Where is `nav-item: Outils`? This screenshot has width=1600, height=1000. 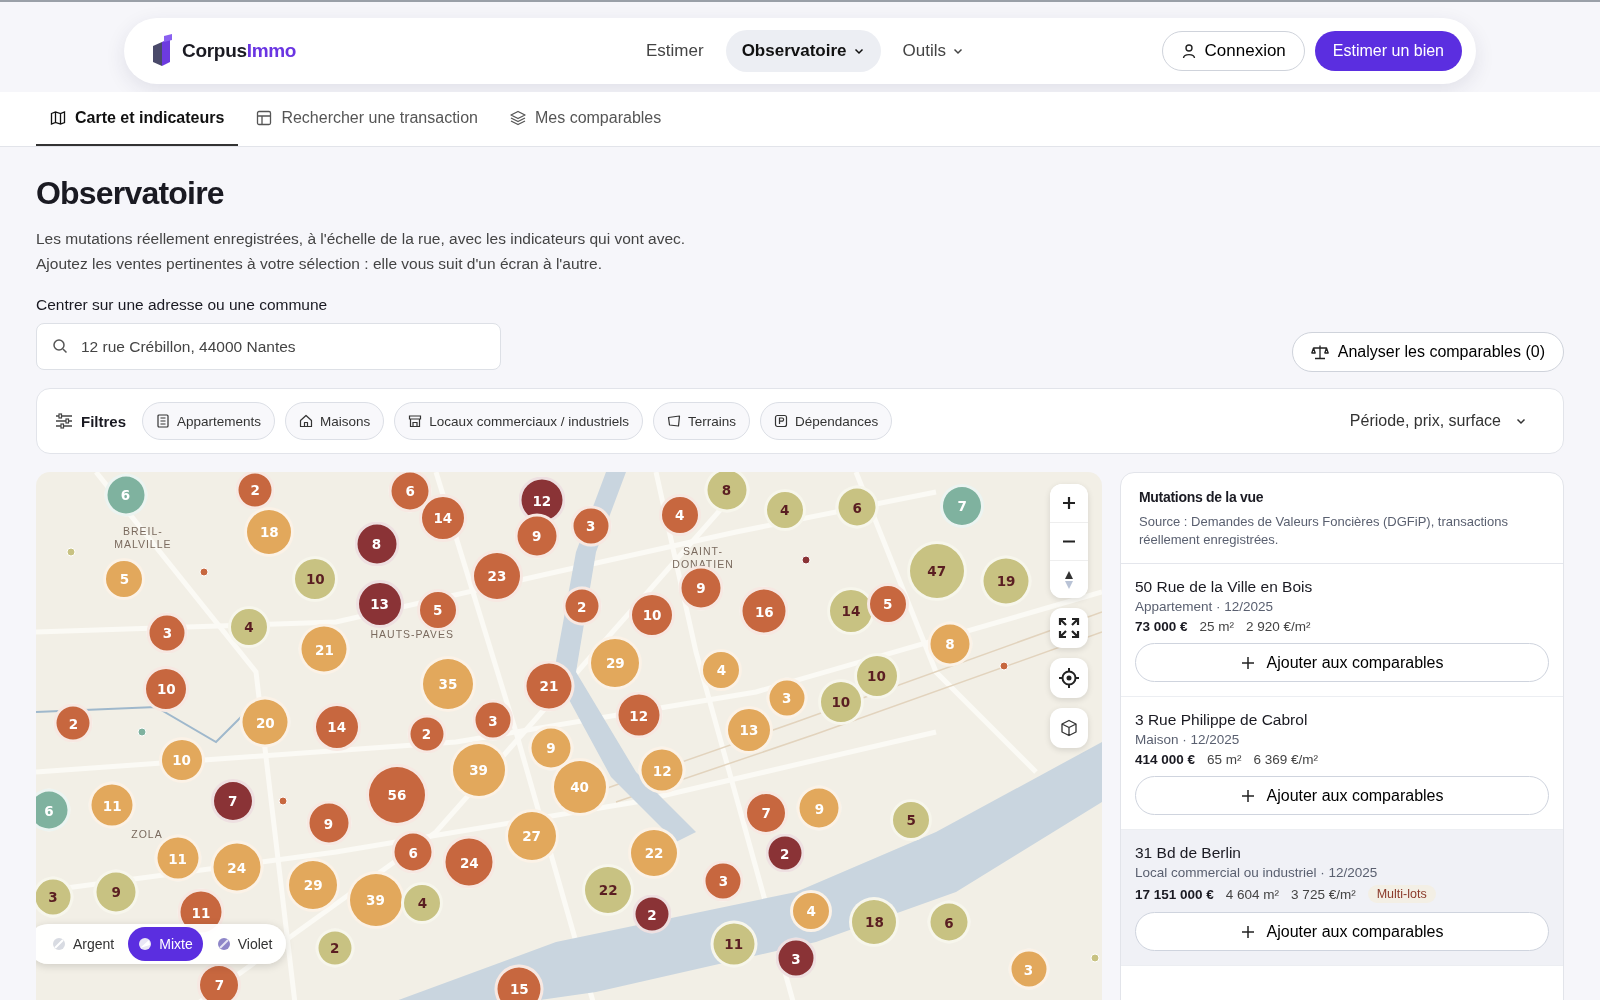 nav-item: Outils is located at coordinates (933, 51).